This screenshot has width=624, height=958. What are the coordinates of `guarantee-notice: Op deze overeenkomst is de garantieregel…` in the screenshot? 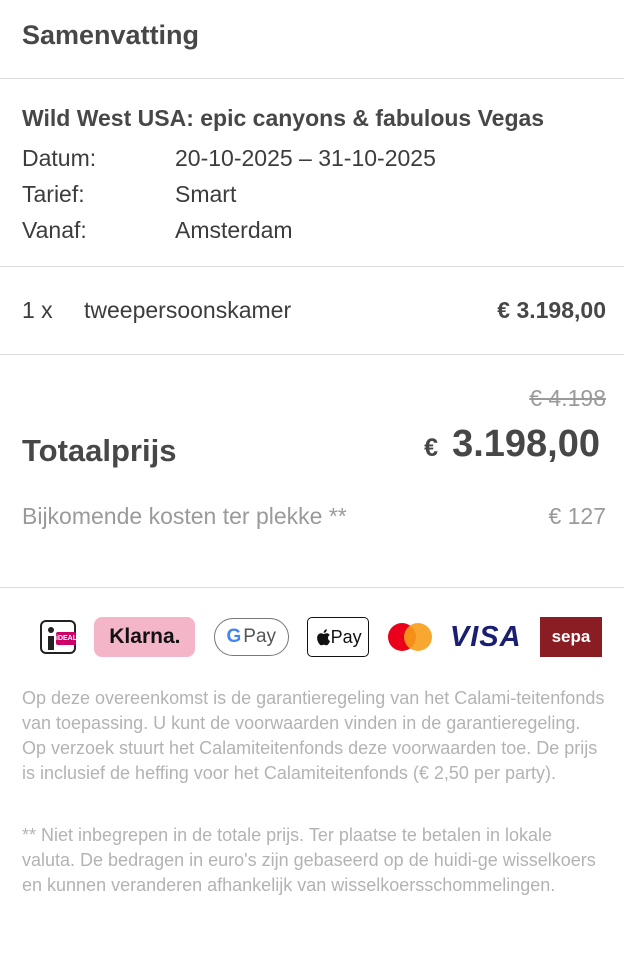 It's located at (313, 735).